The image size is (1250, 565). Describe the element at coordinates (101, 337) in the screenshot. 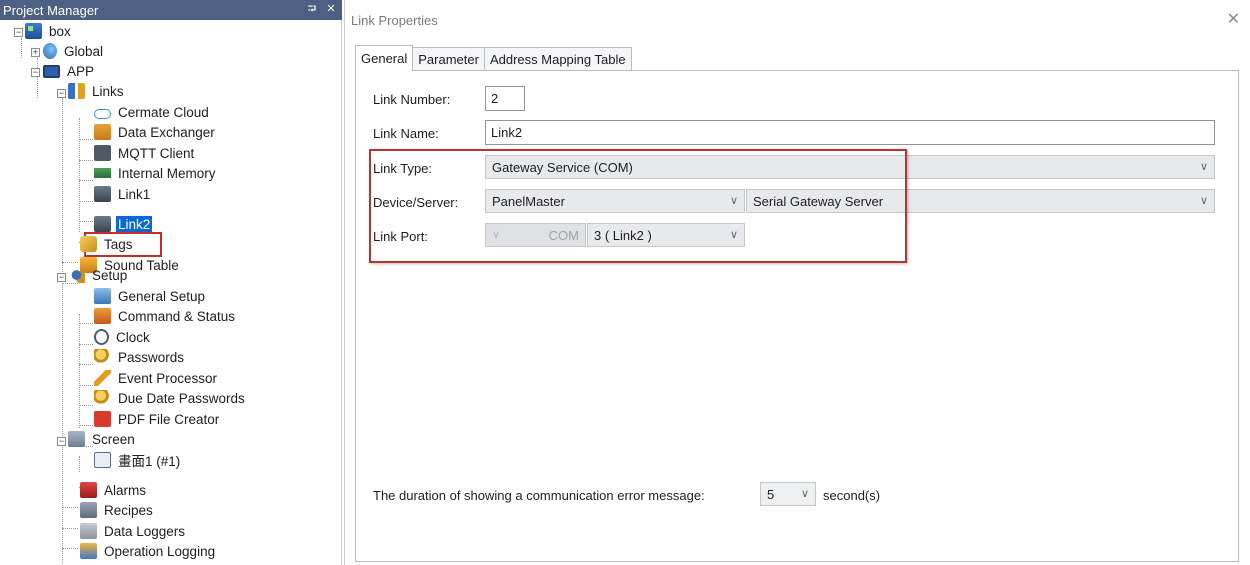

I see `clock-icon` at that location.